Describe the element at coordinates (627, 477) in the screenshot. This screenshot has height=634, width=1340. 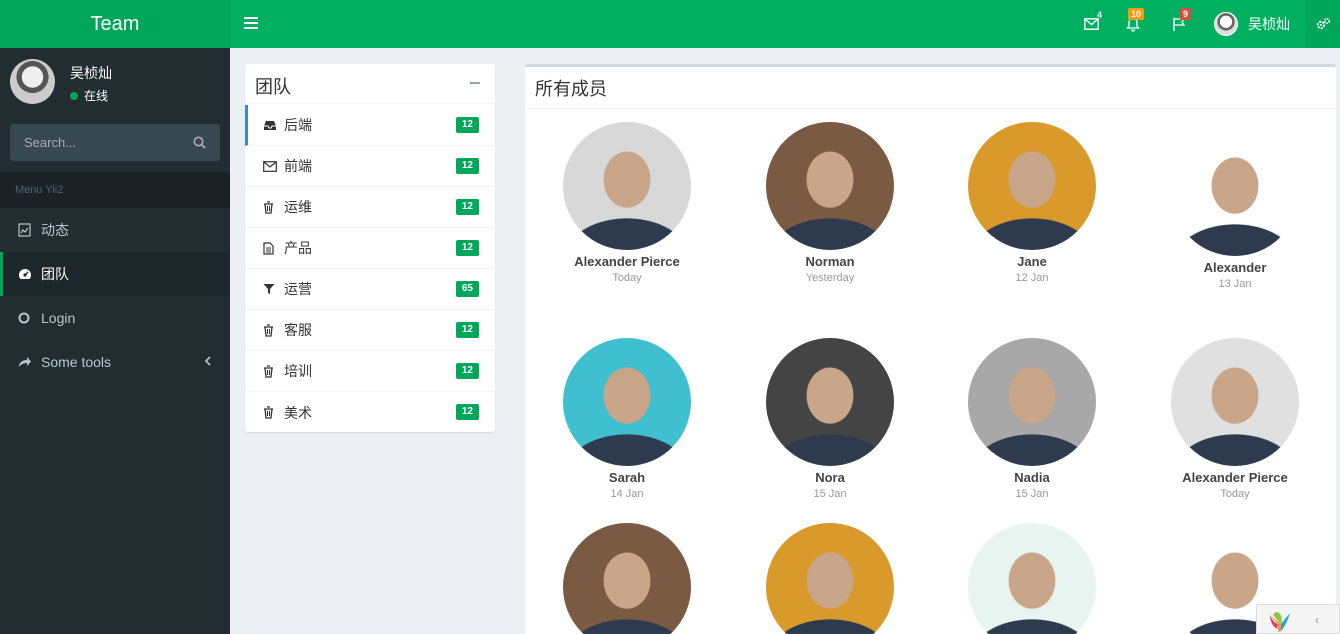
I see `member-name: Sarah` at that location.